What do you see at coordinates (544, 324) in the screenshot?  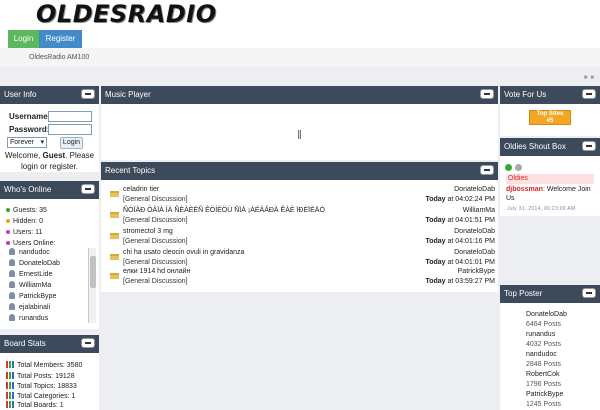 I see `poster-posts: 6464 Posts` at bounding box center [544, 324].